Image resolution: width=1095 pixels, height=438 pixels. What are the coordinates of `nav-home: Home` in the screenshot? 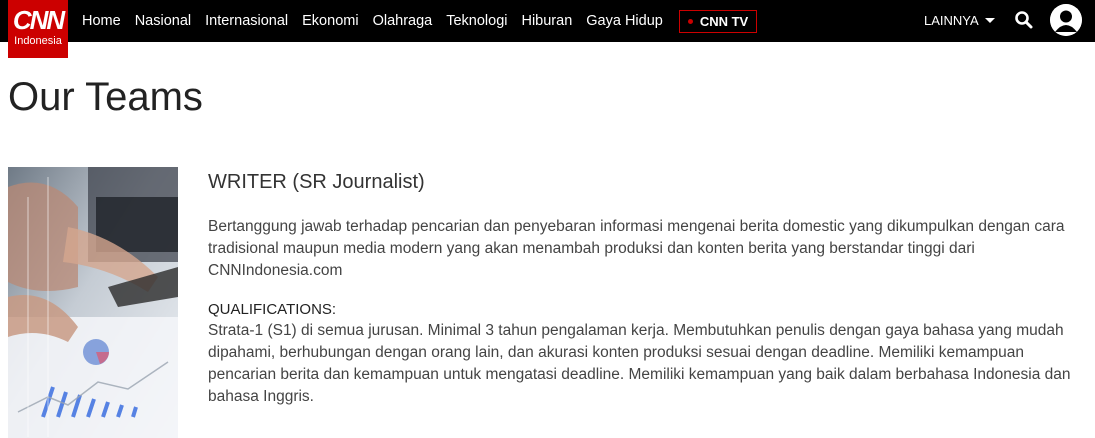 It's located at (101, 21).